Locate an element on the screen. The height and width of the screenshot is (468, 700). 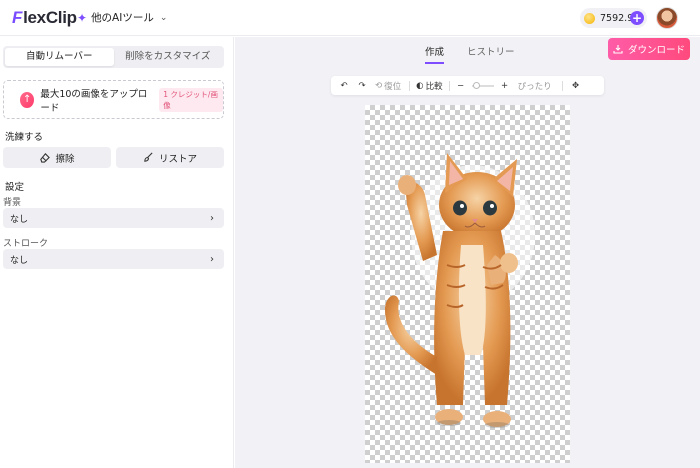
fit-button: ぴったり is located at coordinates (535, 85).